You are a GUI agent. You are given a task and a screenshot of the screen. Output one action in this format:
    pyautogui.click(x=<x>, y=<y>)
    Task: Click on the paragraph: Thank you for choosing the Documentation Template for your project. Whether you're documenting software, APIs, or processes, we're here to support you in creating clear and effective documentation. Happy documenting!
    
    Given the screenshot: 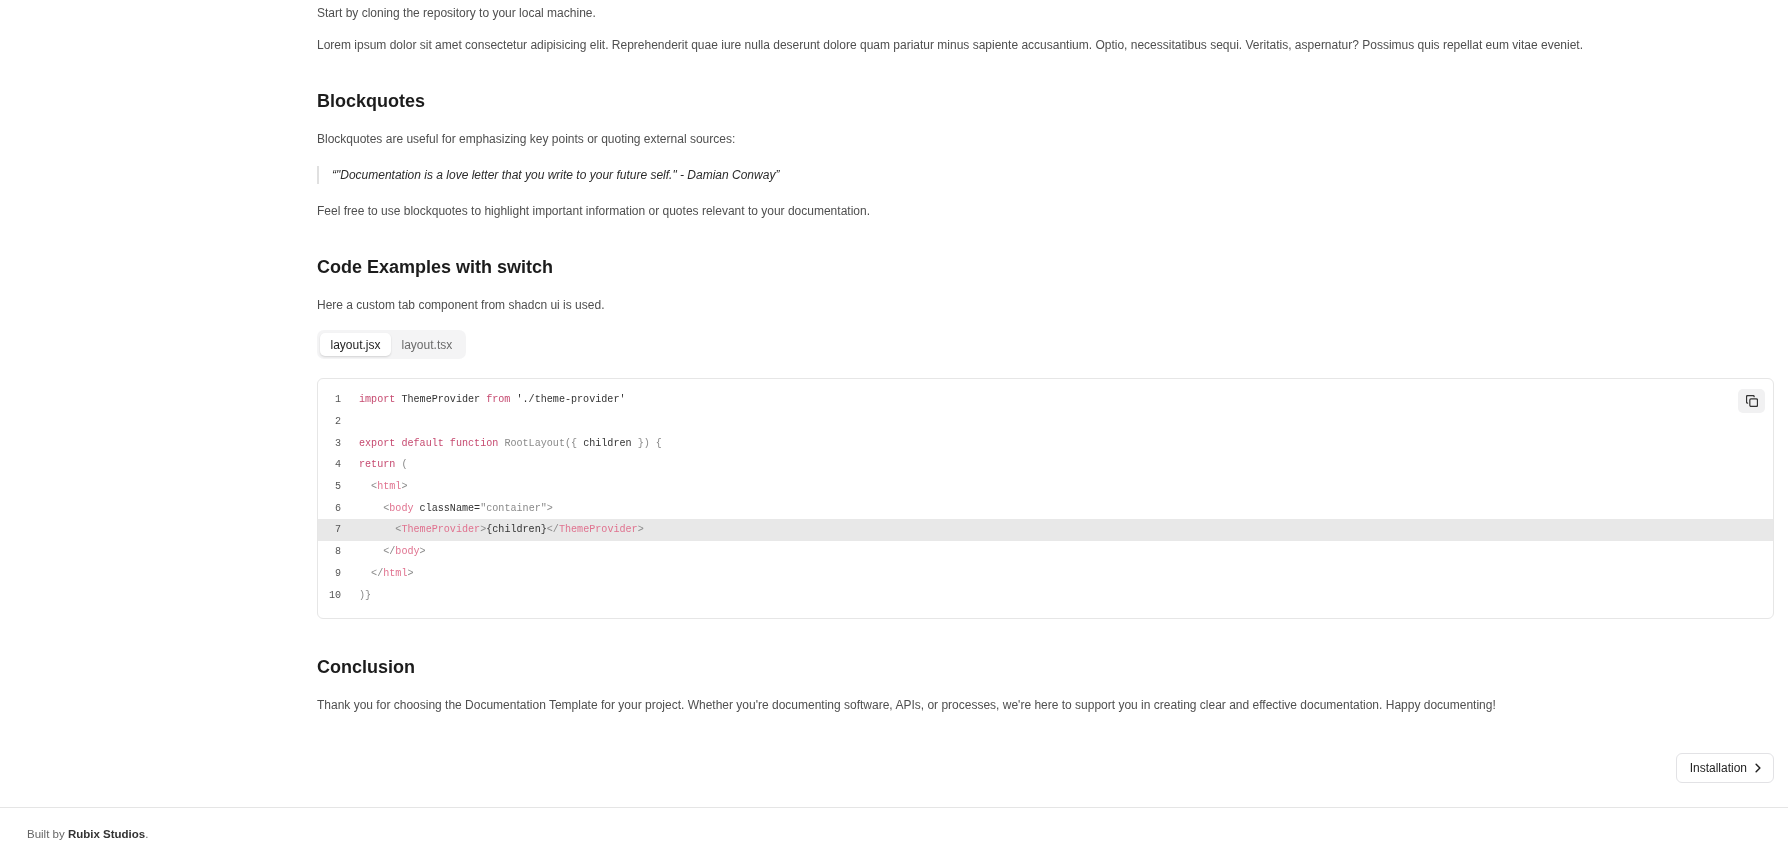 What is the action you would take?
    pyautogui.click(x=907, y=705)
    